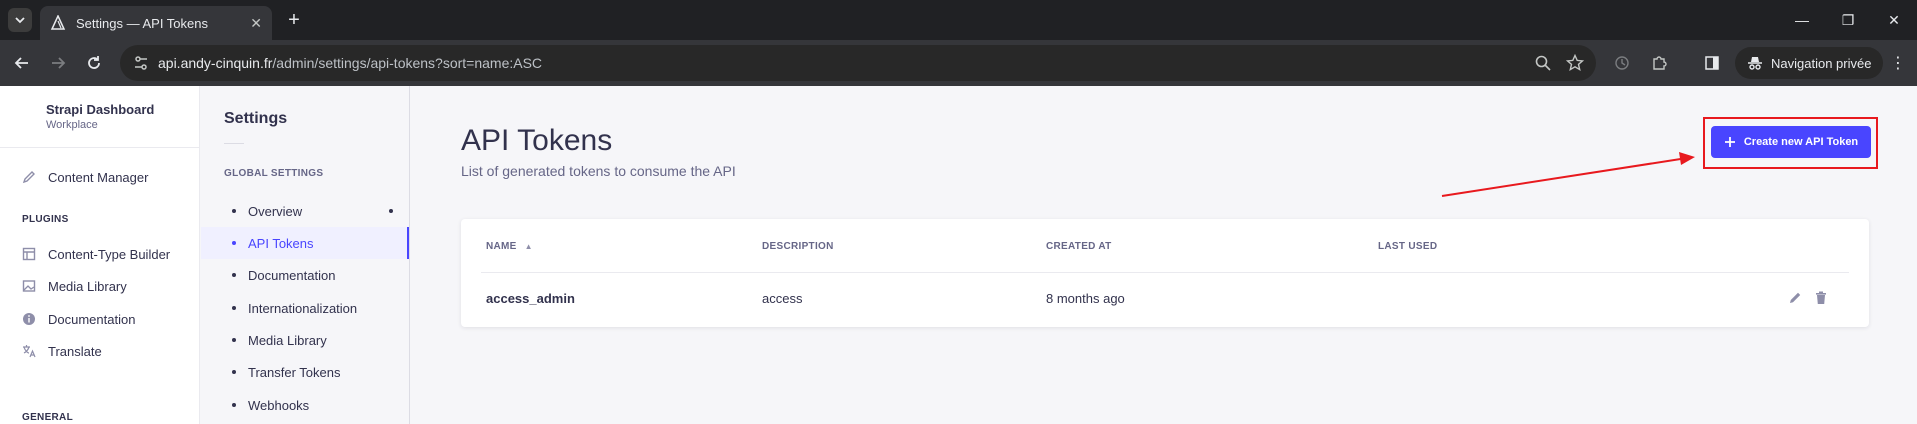 The width and height of the screenshot is (1917, 424). What do you see at coordinates (72, 125) in the screenshot?
I see `brand-sub: Workplace` at bounding box center [72, 125].